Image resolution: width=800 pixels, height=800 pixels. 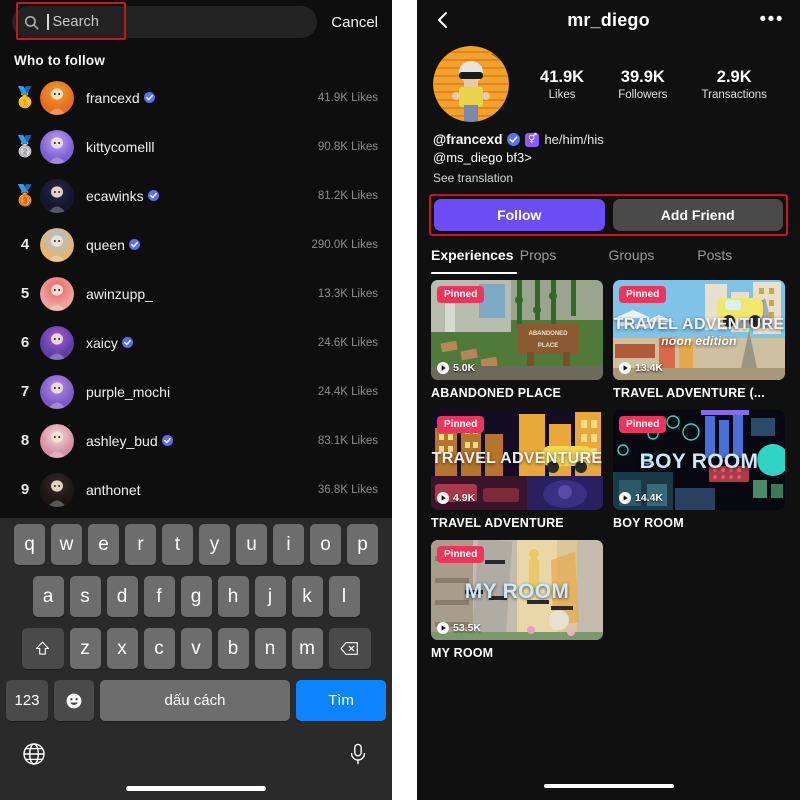 I want to click on likes-count: 290.0K Likes, so click(x=345, y=244).